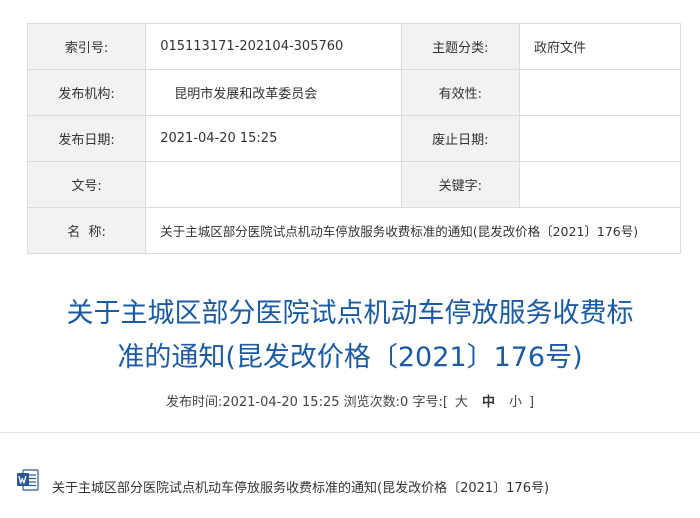 The image size is (700, 518). I want to click on divider, so click(350, 432).